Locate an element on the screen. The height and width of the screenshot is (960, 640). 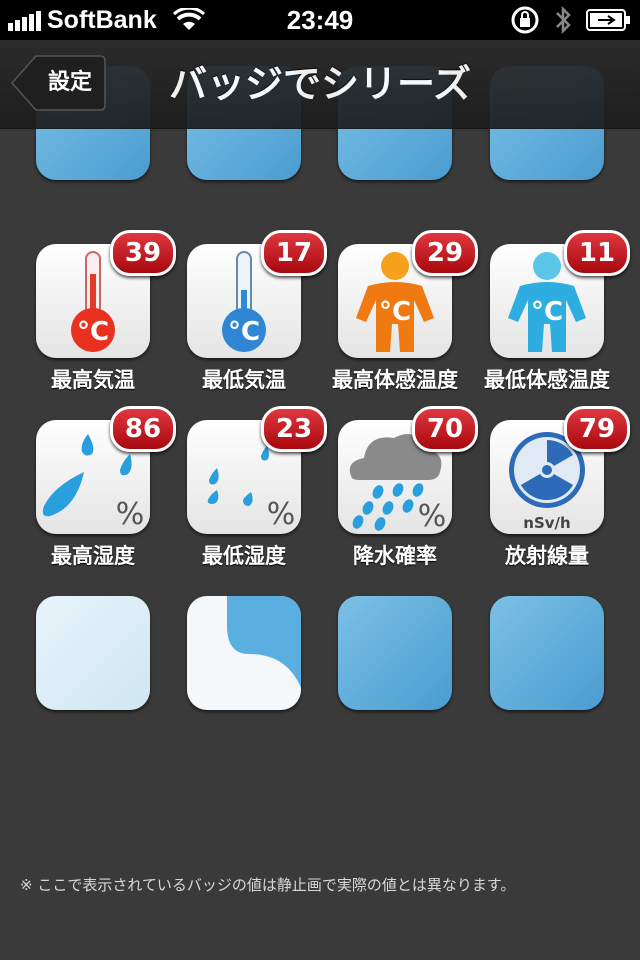
badge-count: 79 is located at coordinates (597, 429).